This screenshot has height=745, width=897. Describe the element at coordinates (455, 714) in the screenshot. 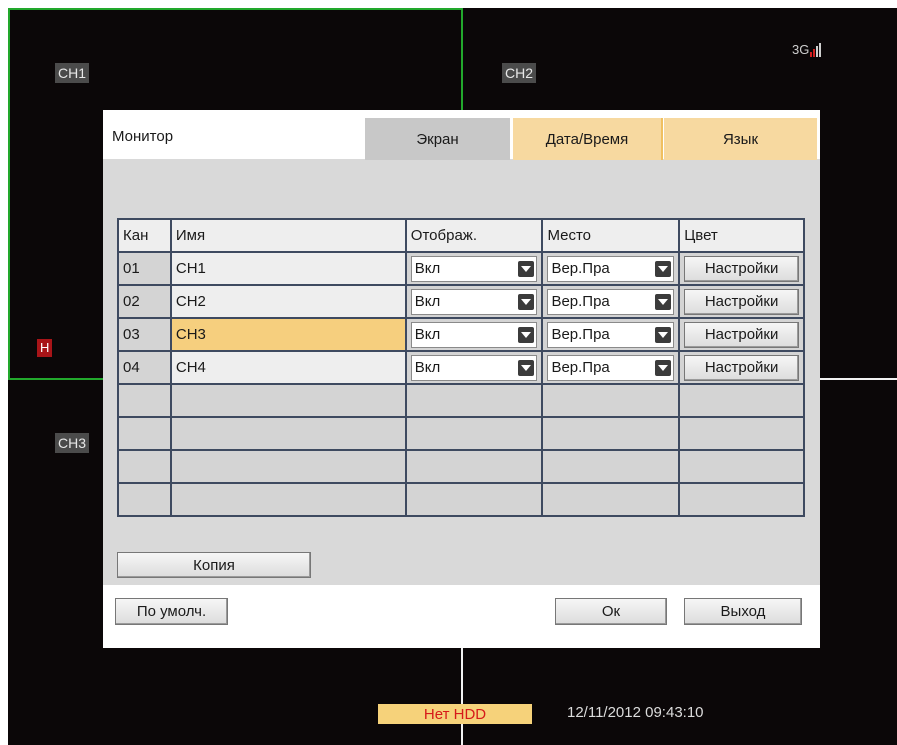

I see `hdd-status-badge: Нет HDD` at that location.